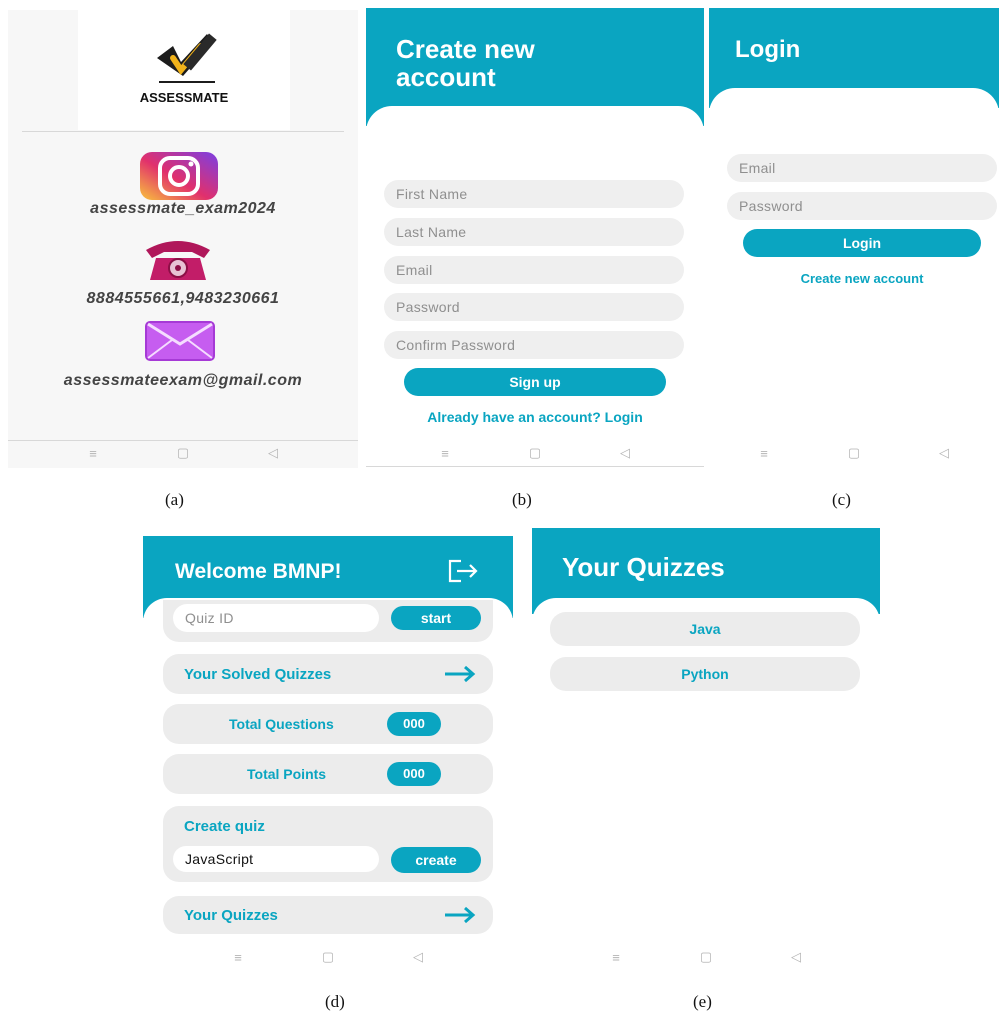 Image resolution: width=1003 pixels, height=1016 pixels. What do you see at coordinates (178, 259) in the screenshot?
I see `telephone-icon` at bounding box center [178, 259].